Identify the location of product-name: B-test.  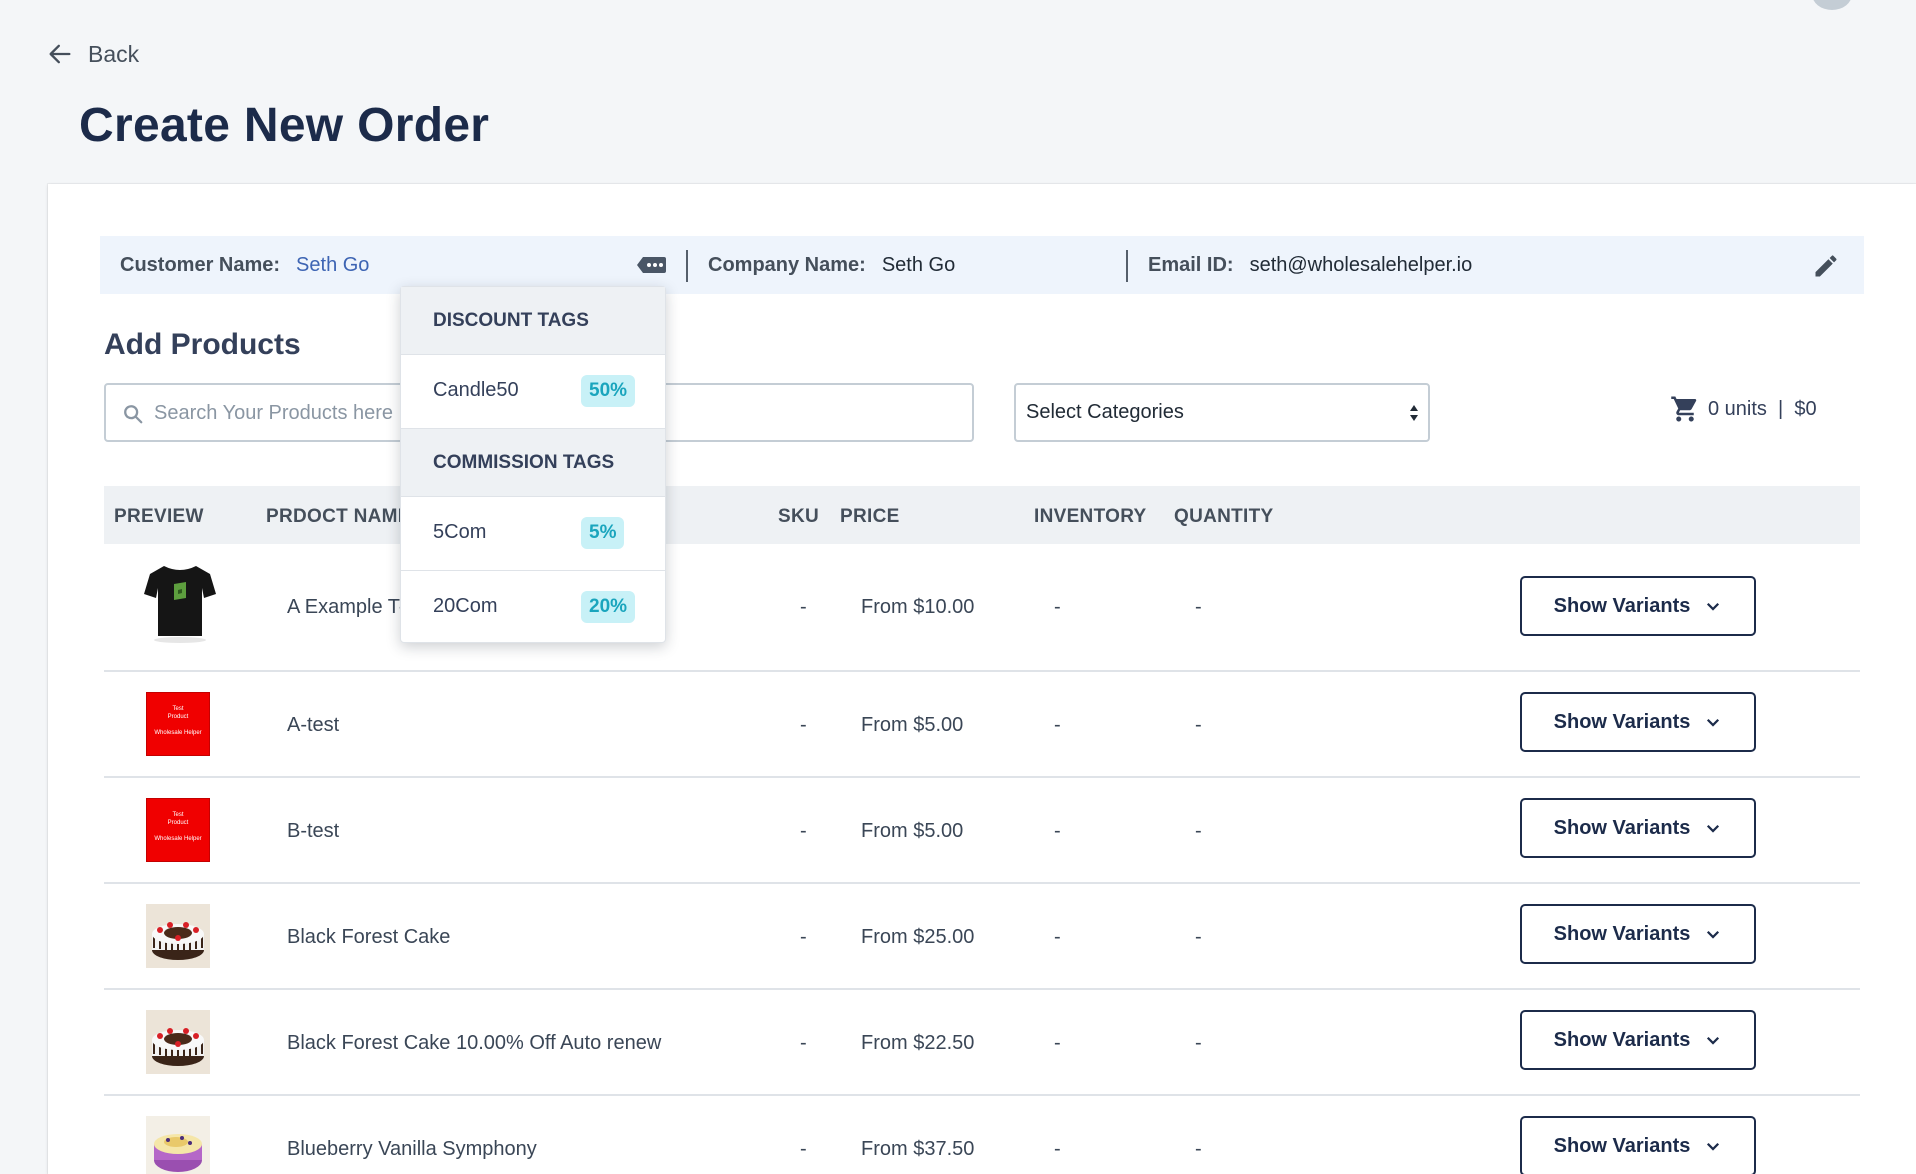
(313, 831).